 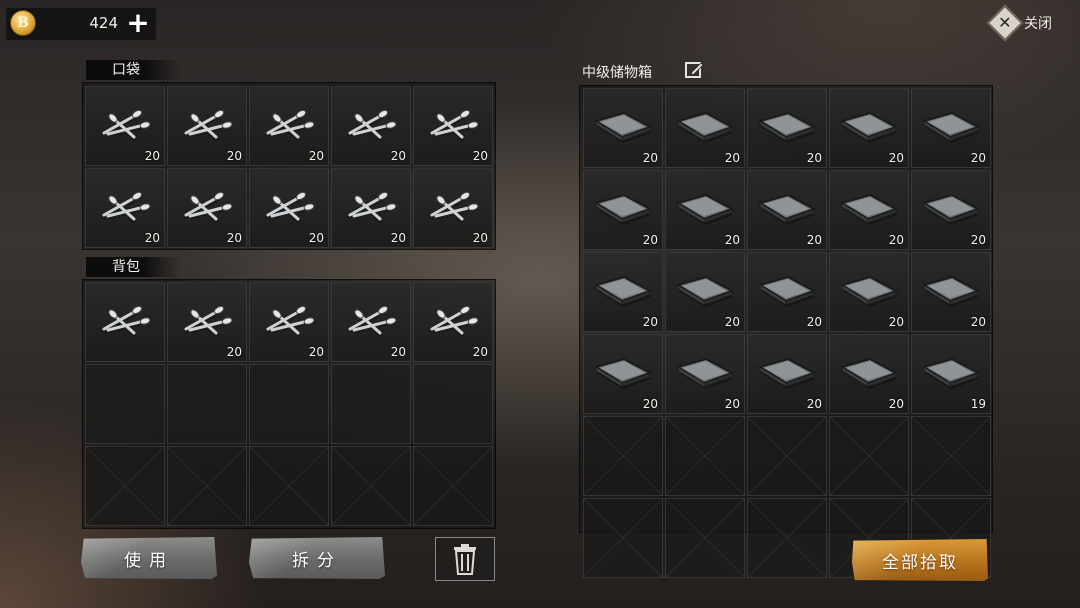 I want to click on trash-button, so click(x=465, y=559).